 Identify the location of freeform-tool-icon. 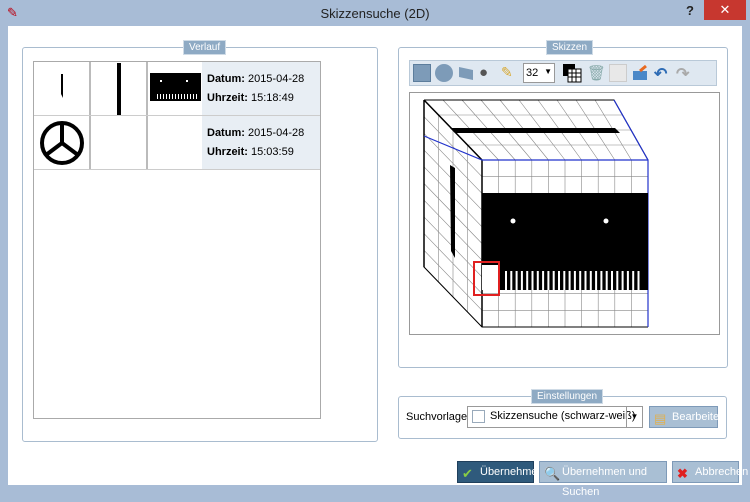
(466, 73).